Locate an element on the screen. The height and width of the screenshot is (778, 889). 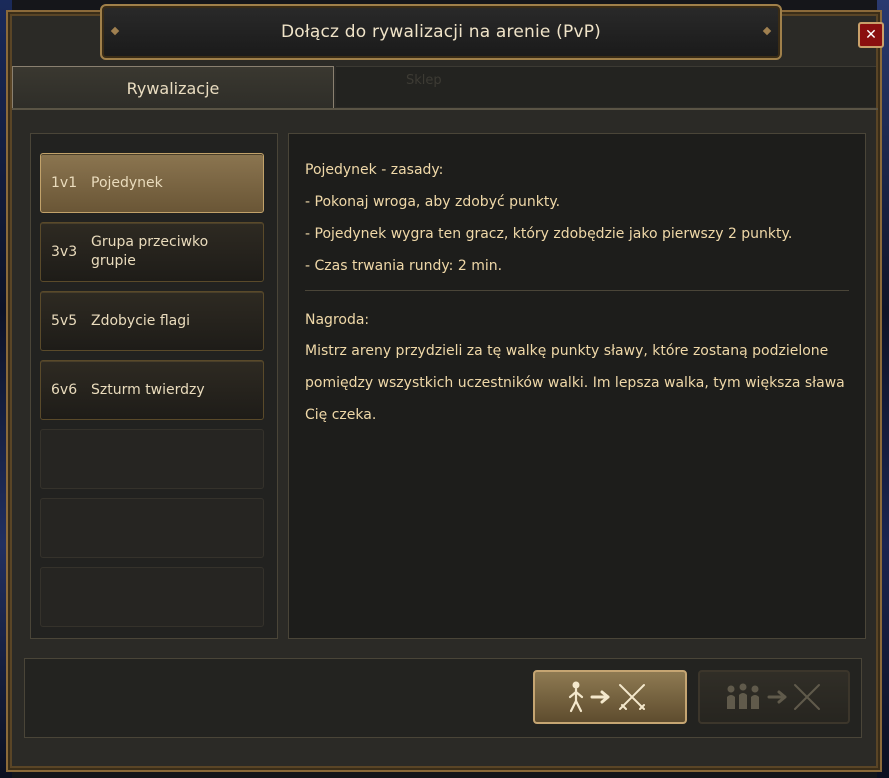
group-join-icon is located at coordinates (773, 696).